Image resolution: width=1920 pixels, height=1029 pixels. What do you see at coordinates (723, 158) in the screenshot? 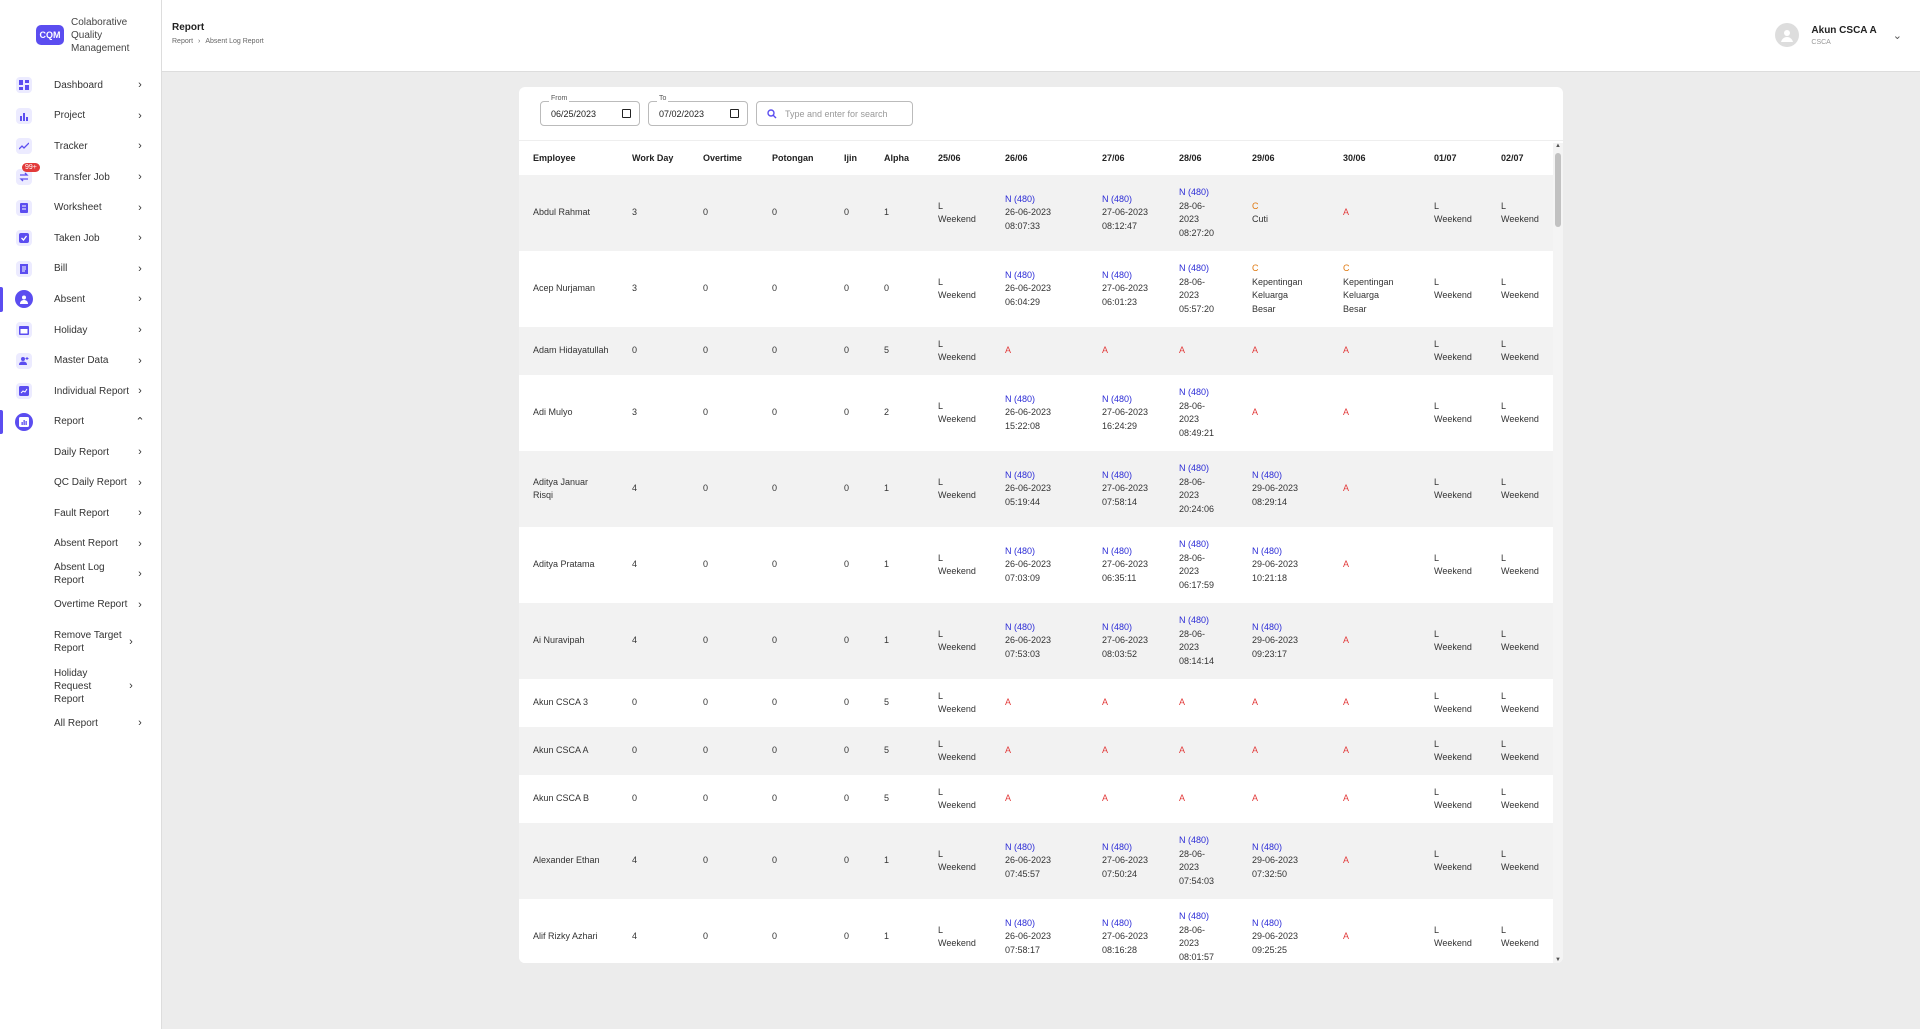
I see `column-header: Overtime` at bounding box center [723, 158].